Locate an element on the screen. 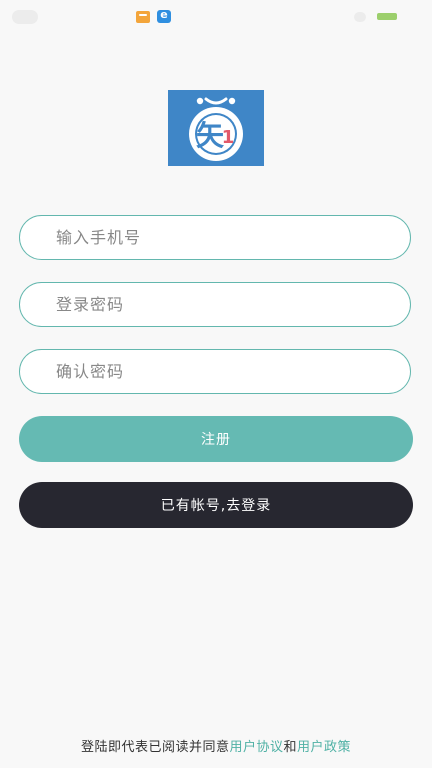 This screenshot has height=768, width=432. status-indicator-icon is located at coordinates (25, 17).